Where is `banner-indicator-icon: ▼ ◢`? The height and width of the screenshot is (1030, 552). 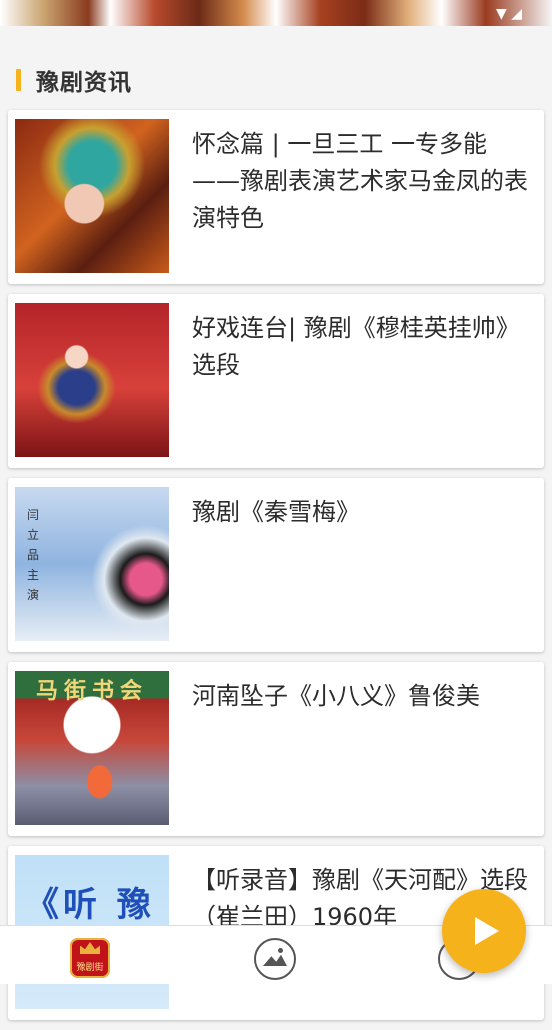 banner-indicator-icon: ▼ ◢ is located at coordinates (509, 14).